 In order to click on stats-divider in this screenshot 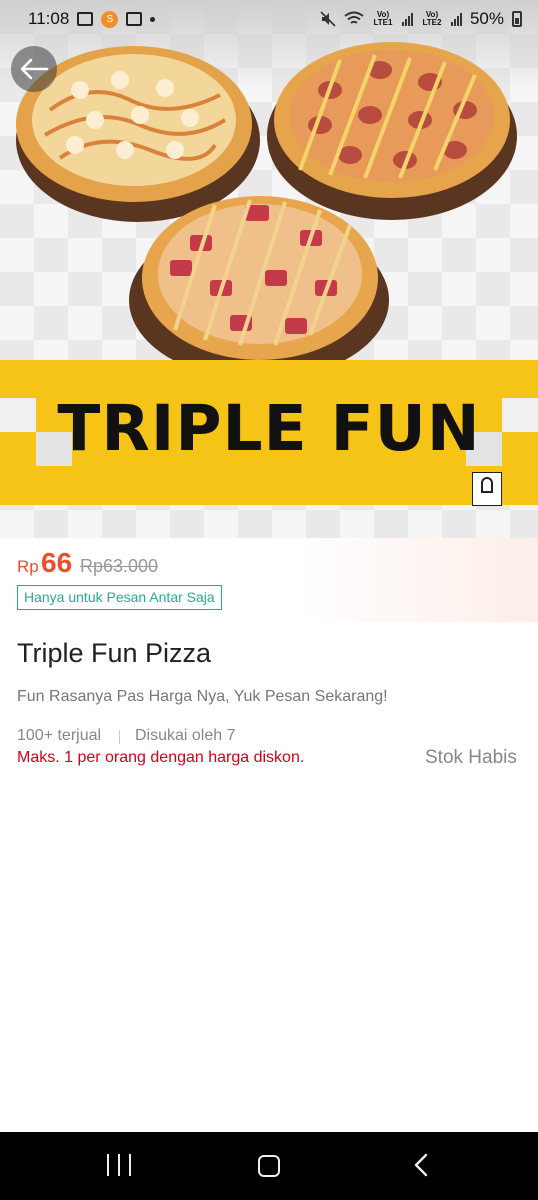, I will do `click(119, 737)`.